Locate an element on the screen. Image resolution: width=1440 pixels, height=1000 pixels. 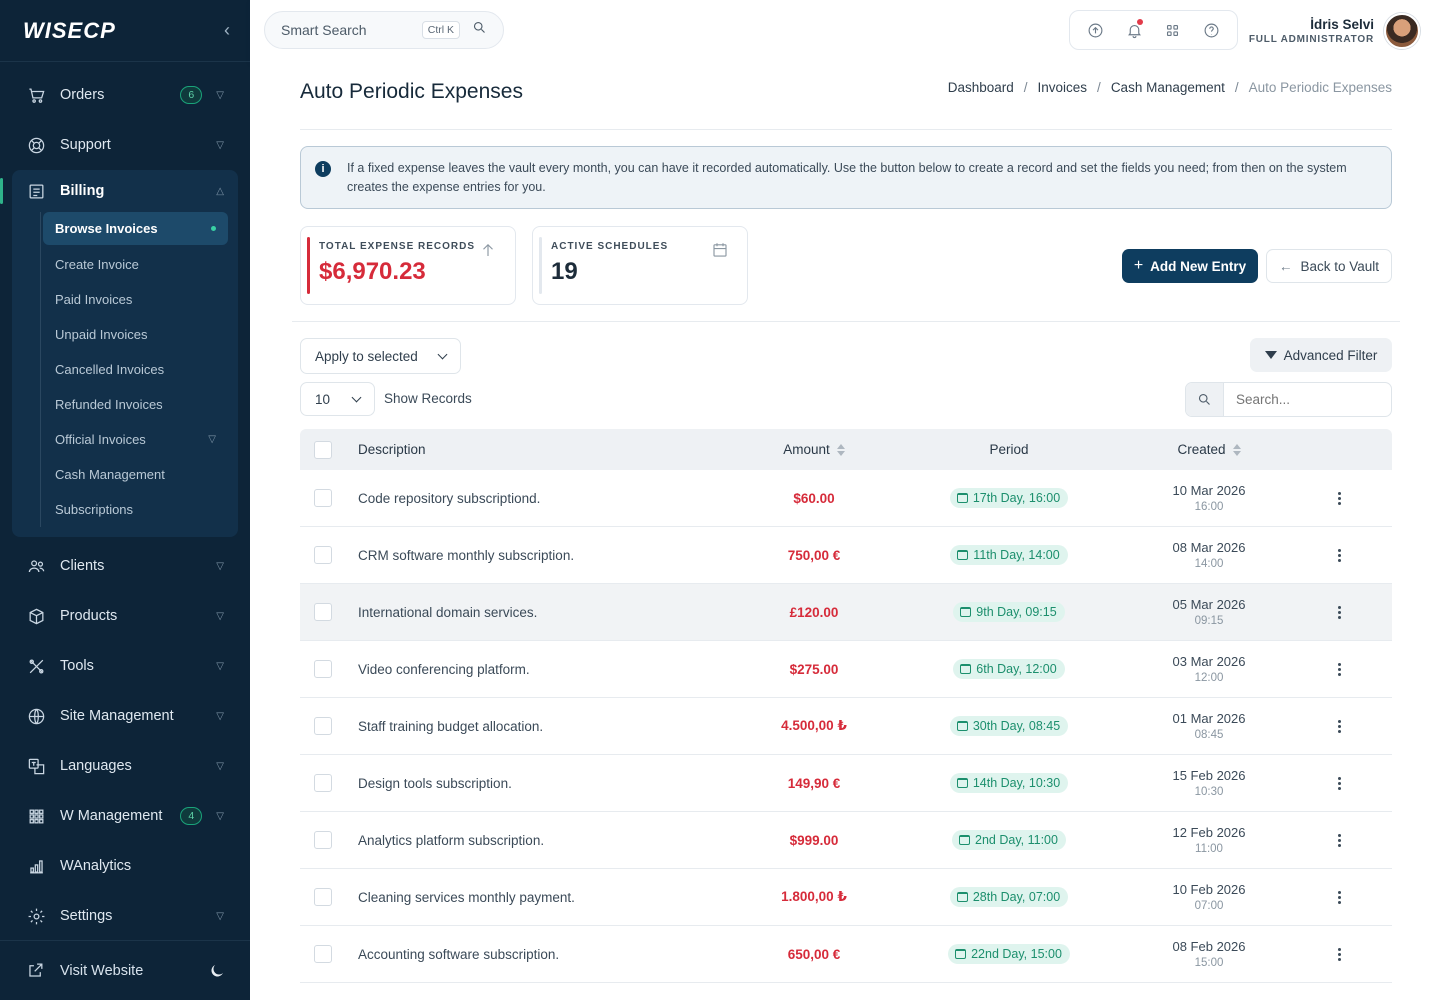
sidebar-subitem-browse-invoices: Browse Invoices is located at coordinates (135, 228).